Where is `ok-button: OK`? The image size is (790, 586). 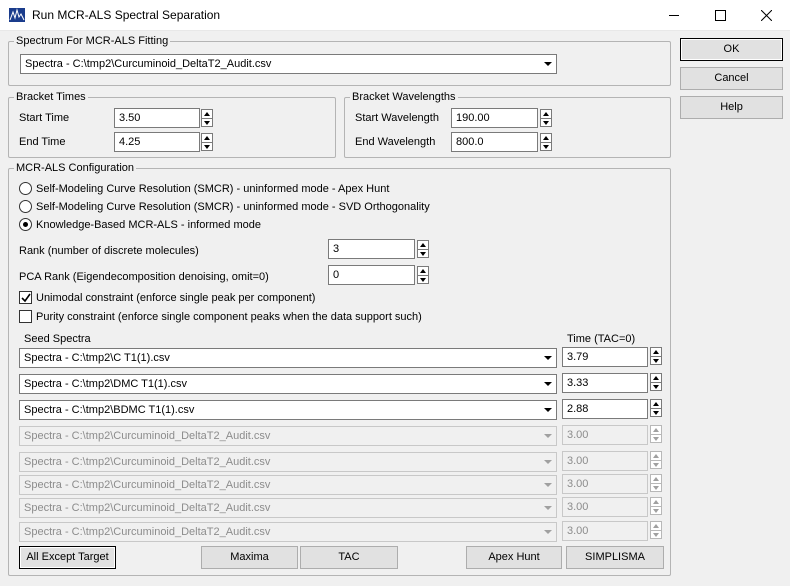
ok-button: OK is located at coordinates (731, 49).